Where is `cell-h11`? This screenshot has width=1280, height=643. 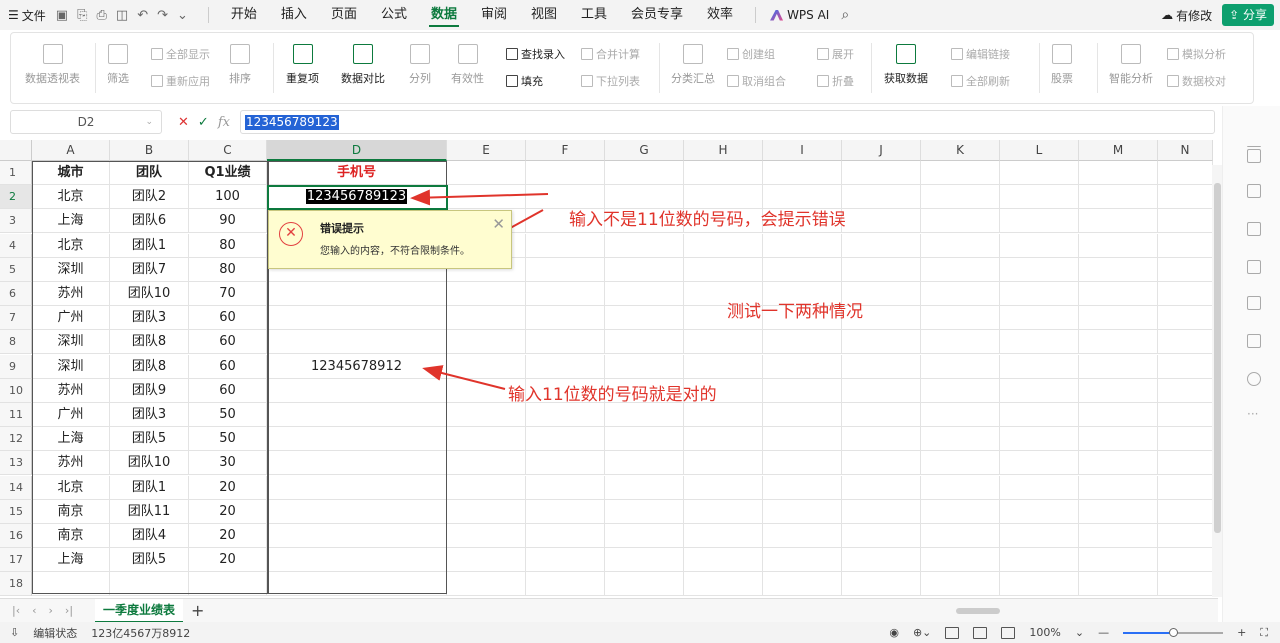 cell-h11 is located at coordinates (723, 415).